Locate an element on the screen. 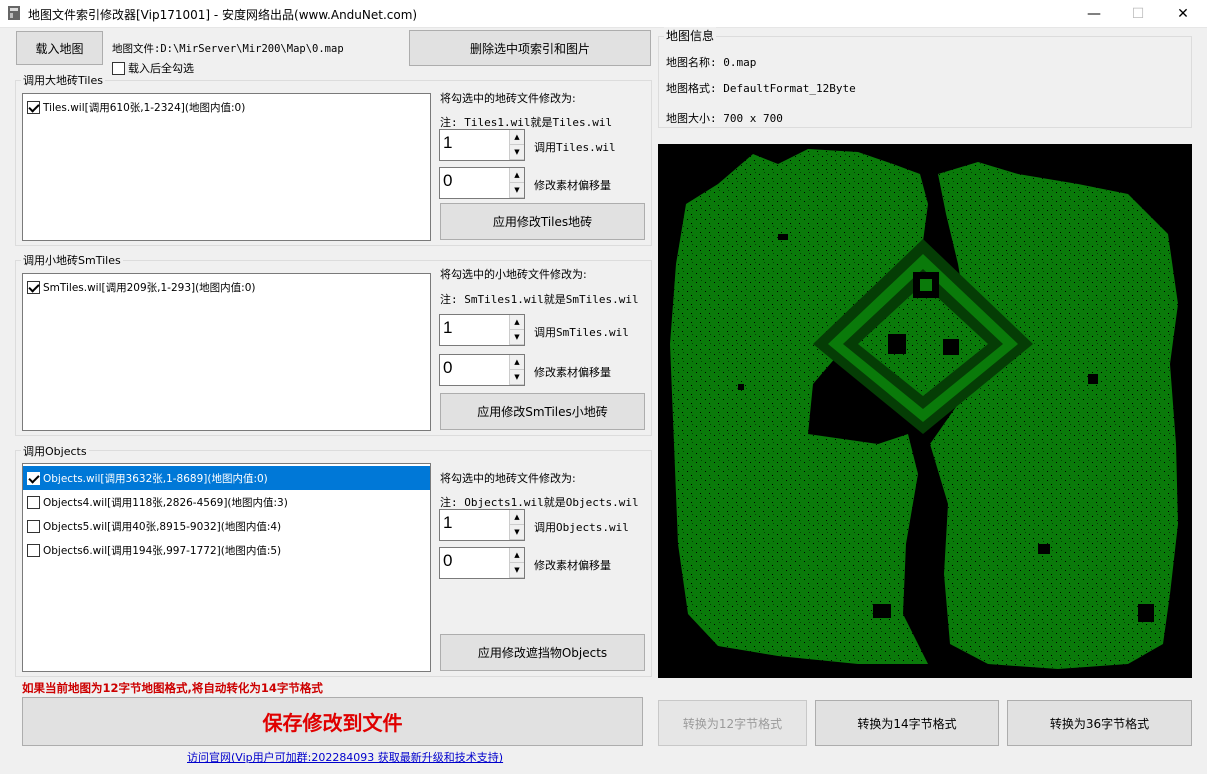 The image size is (1207, 774). list-item-label: Objects5.wil[调用40张,8915-9032](地图内值:4) is located at coordinates (162, 526).